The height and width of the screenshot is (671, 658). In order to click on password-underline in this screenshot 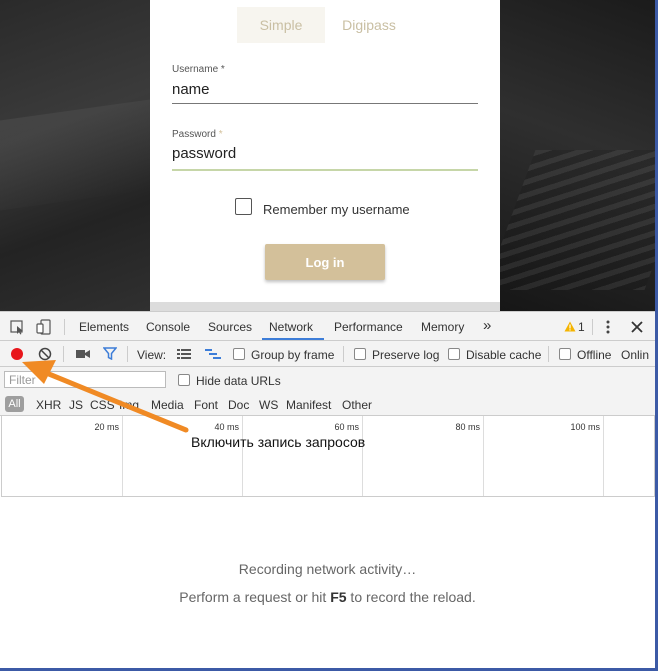, I will do `click(325, 170)`.